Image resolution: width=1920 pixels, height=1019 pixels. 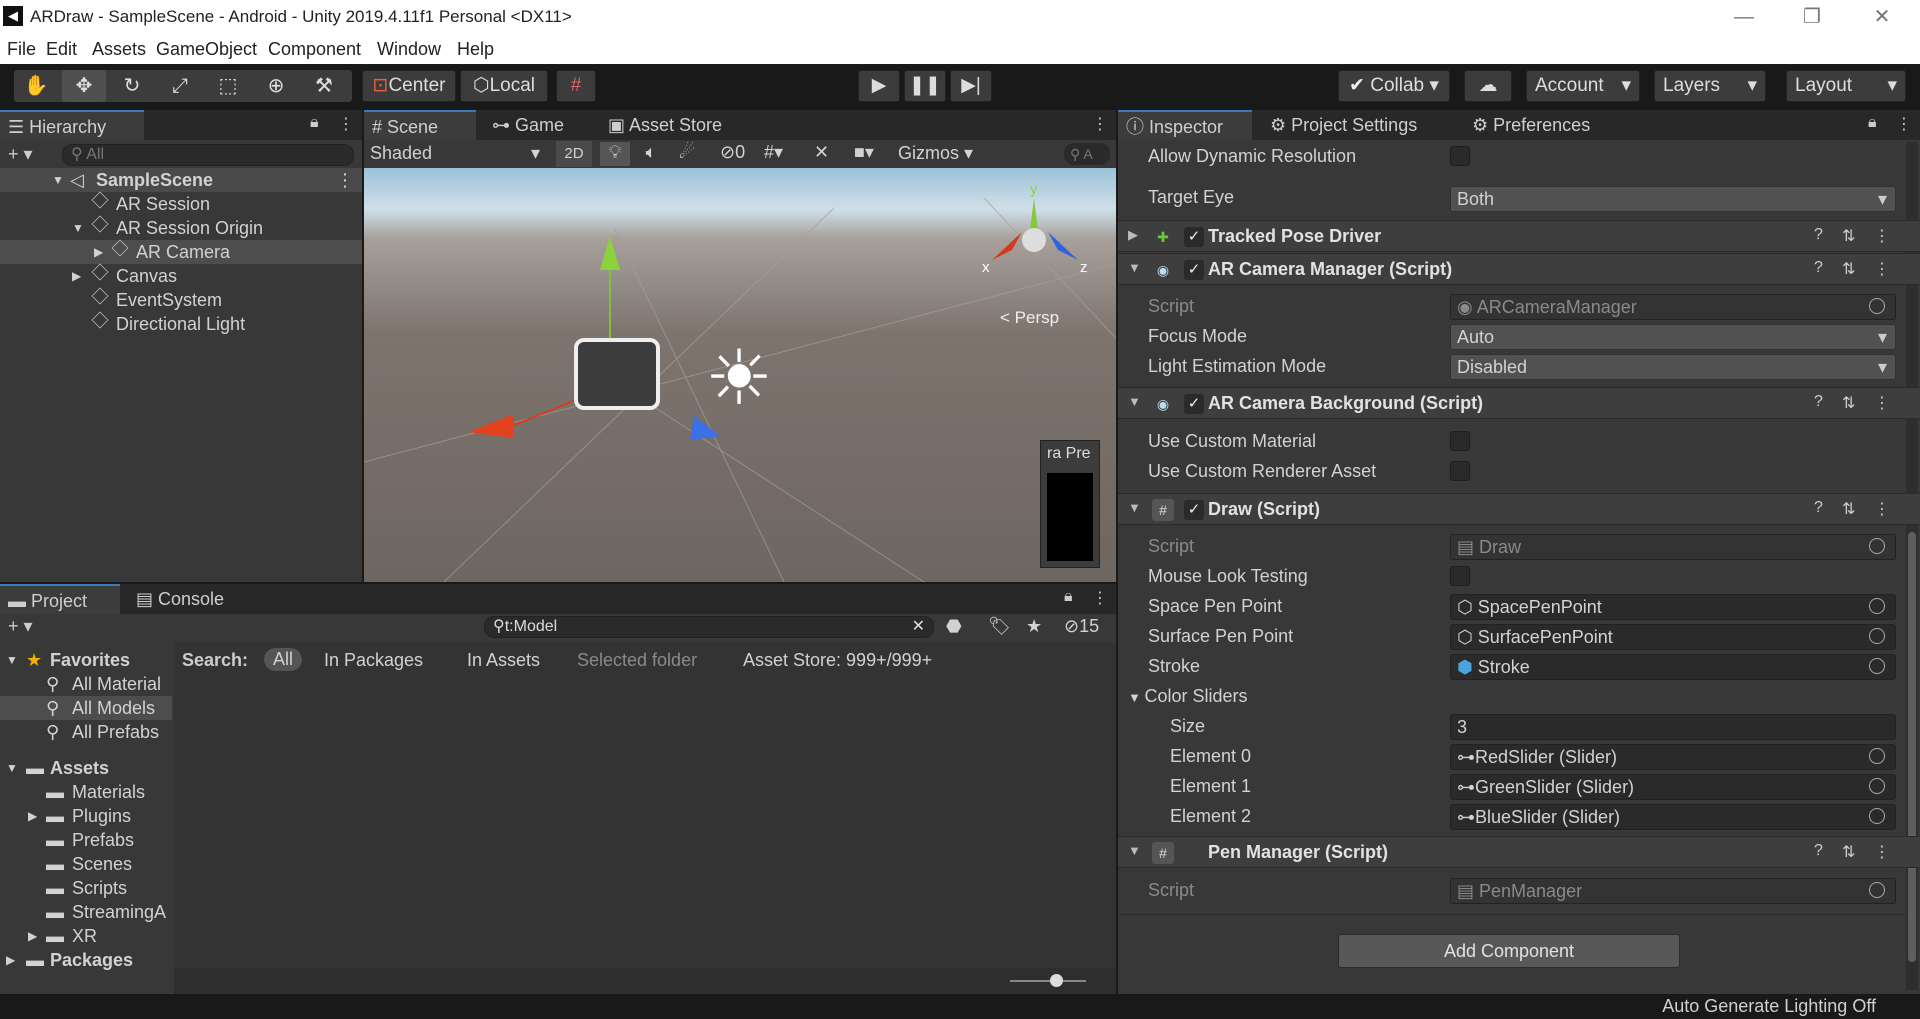 What do you see at coordinates (576, 86) in the screenshot?
I see `grid-snap-icon: #` at bounding box center [576, 86].